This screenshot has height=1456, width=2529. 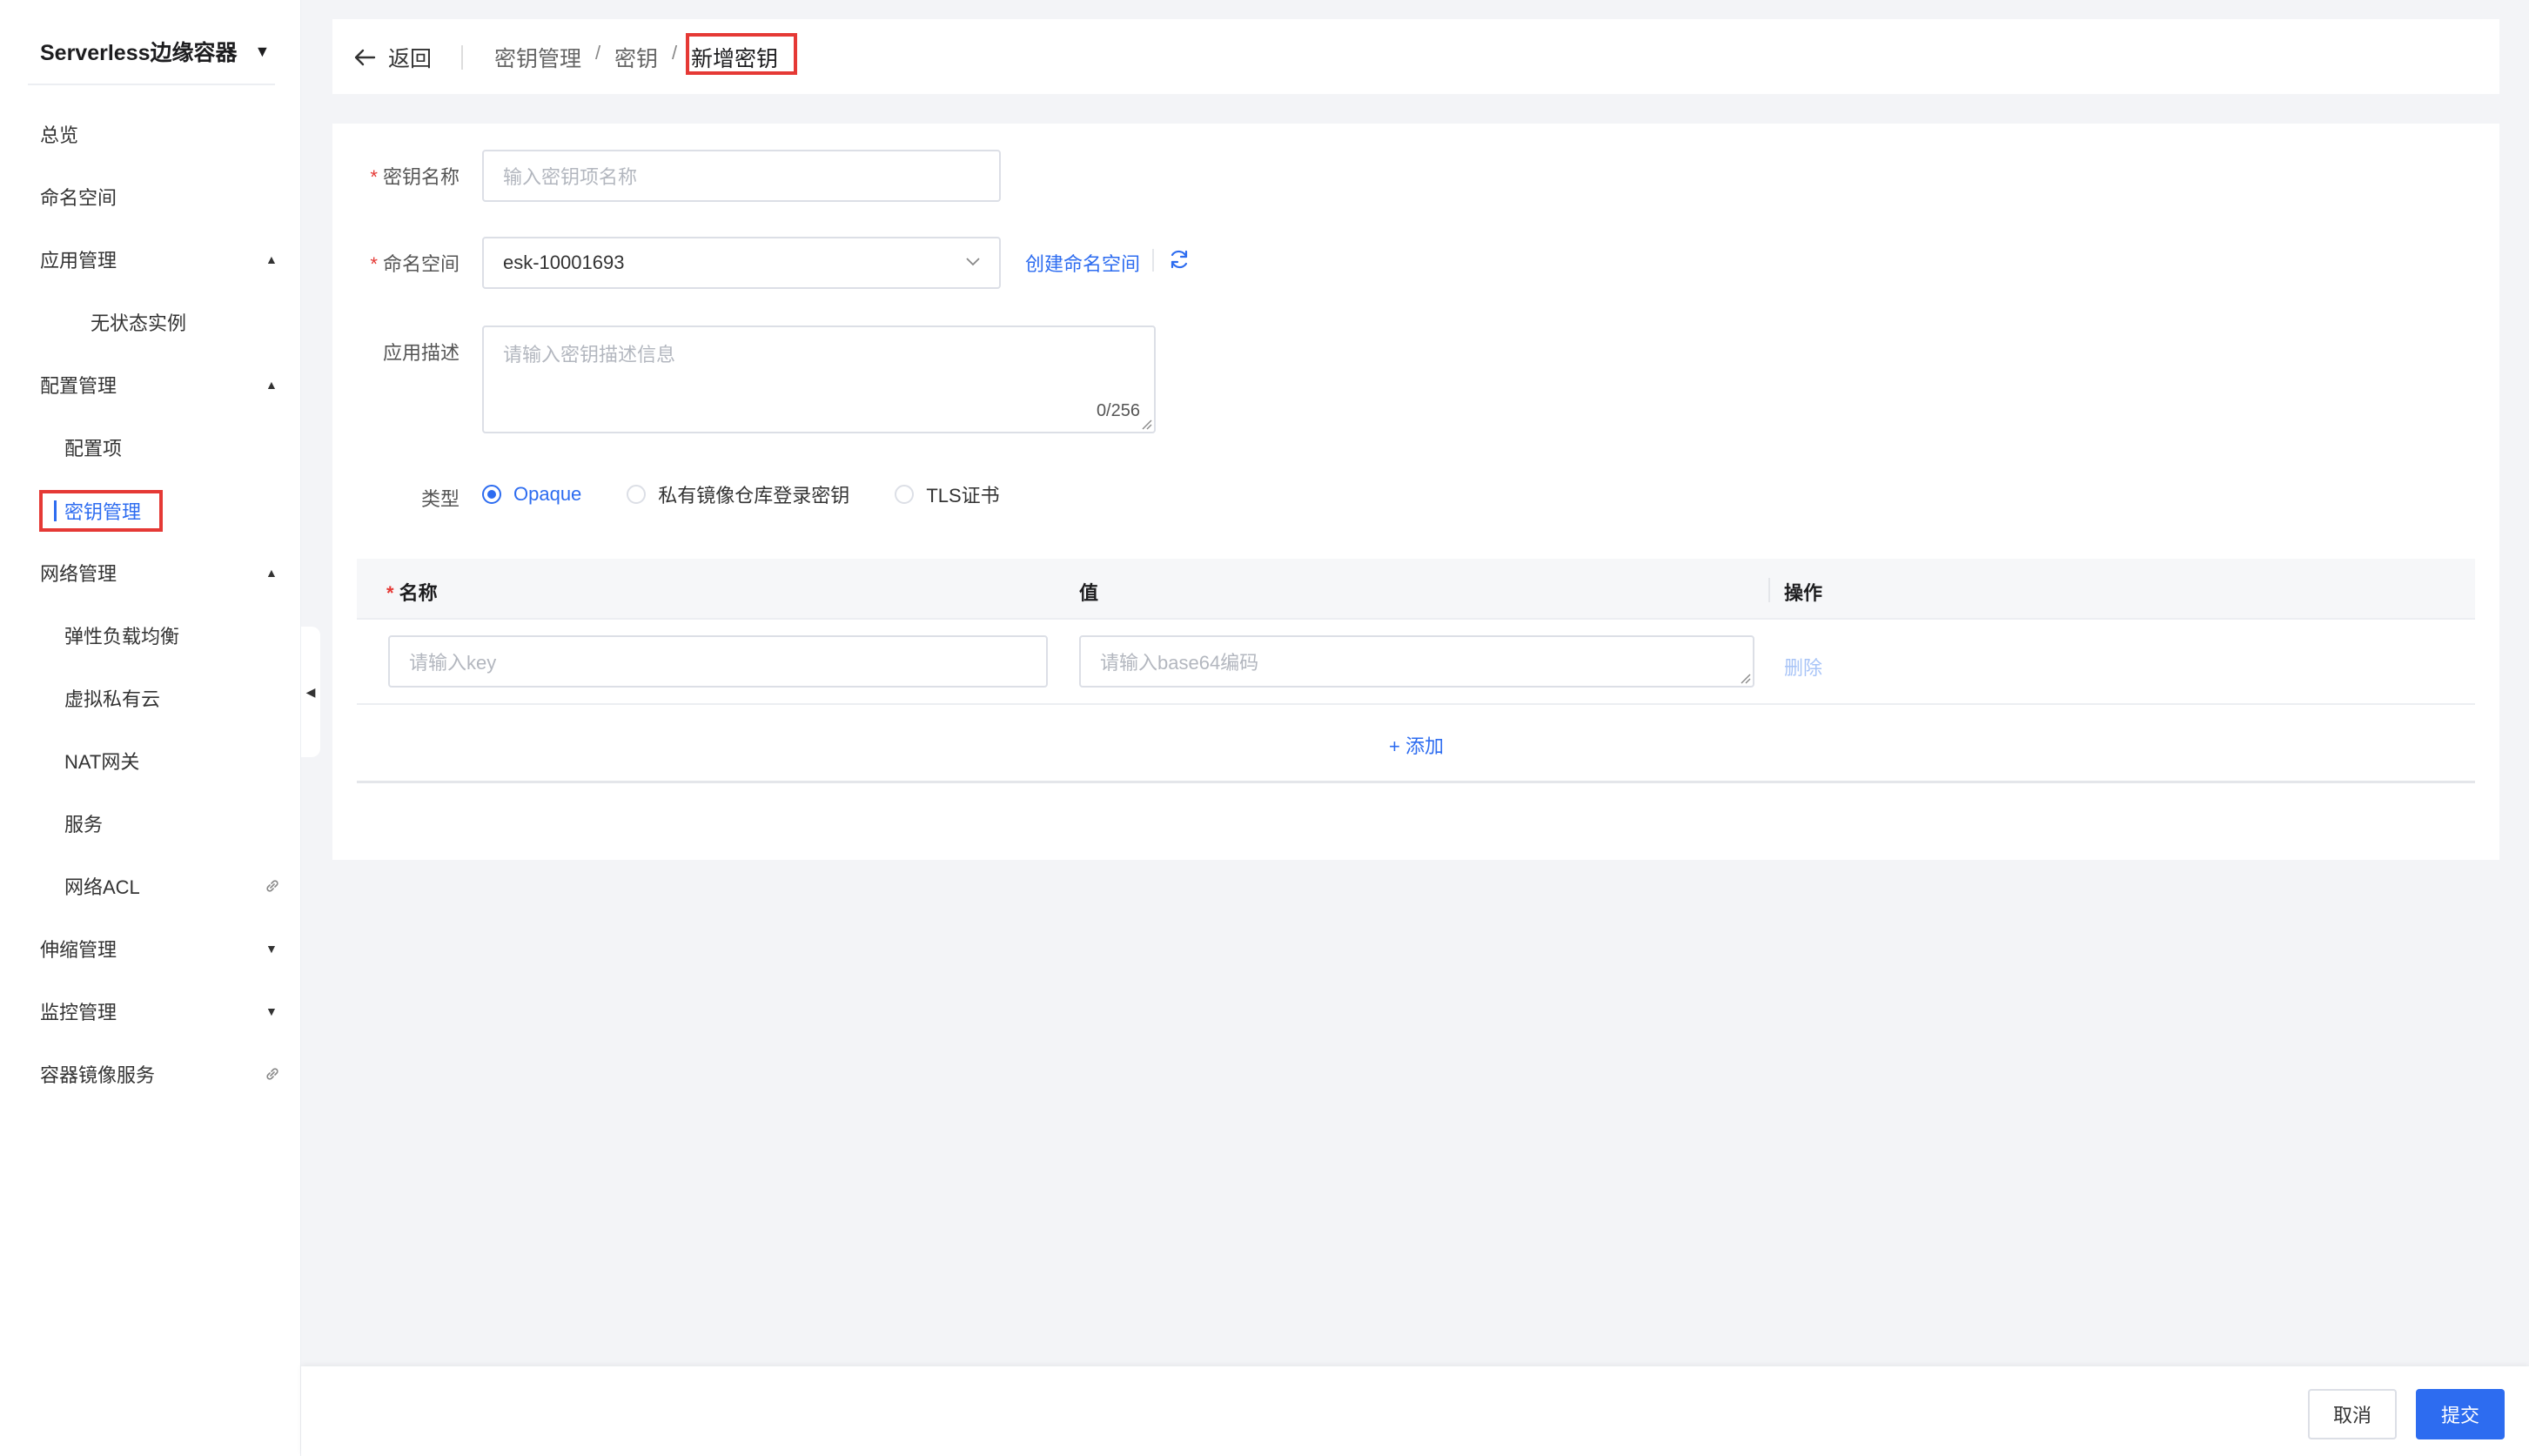 What do you see at coordinates (122, 636) in the screenshot?
I see `sidebar-item-label: 弹性负载均衡` at bounding box center [122, 636].